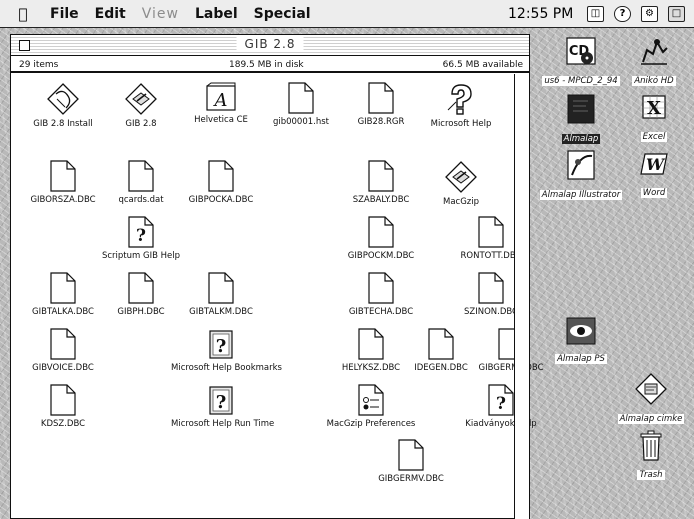 This screenshot has width=694, height=519. I want to click on disk-usage: 189.5 MB in disk, so click(266, 65).